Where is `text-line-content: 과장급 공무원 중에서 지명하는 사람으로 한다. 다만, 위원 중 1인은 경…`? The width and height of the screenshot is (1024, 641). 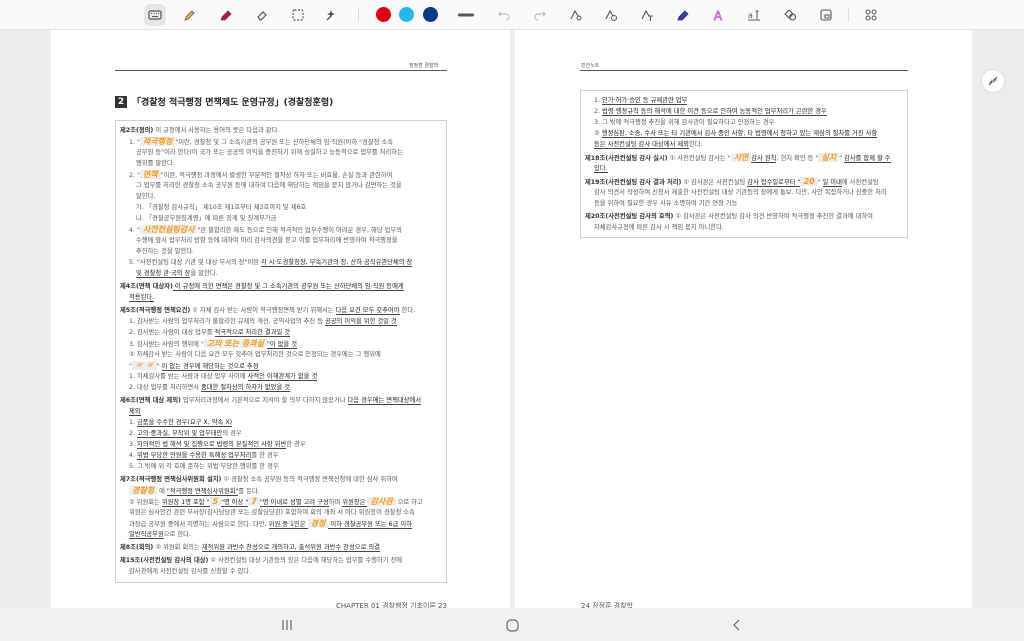
text-line-content: 과장급 공무원 중에서 지명하는 사람으로 한다. 다만, 위원 중 1인은 경… is located at coordinates (270, 523).